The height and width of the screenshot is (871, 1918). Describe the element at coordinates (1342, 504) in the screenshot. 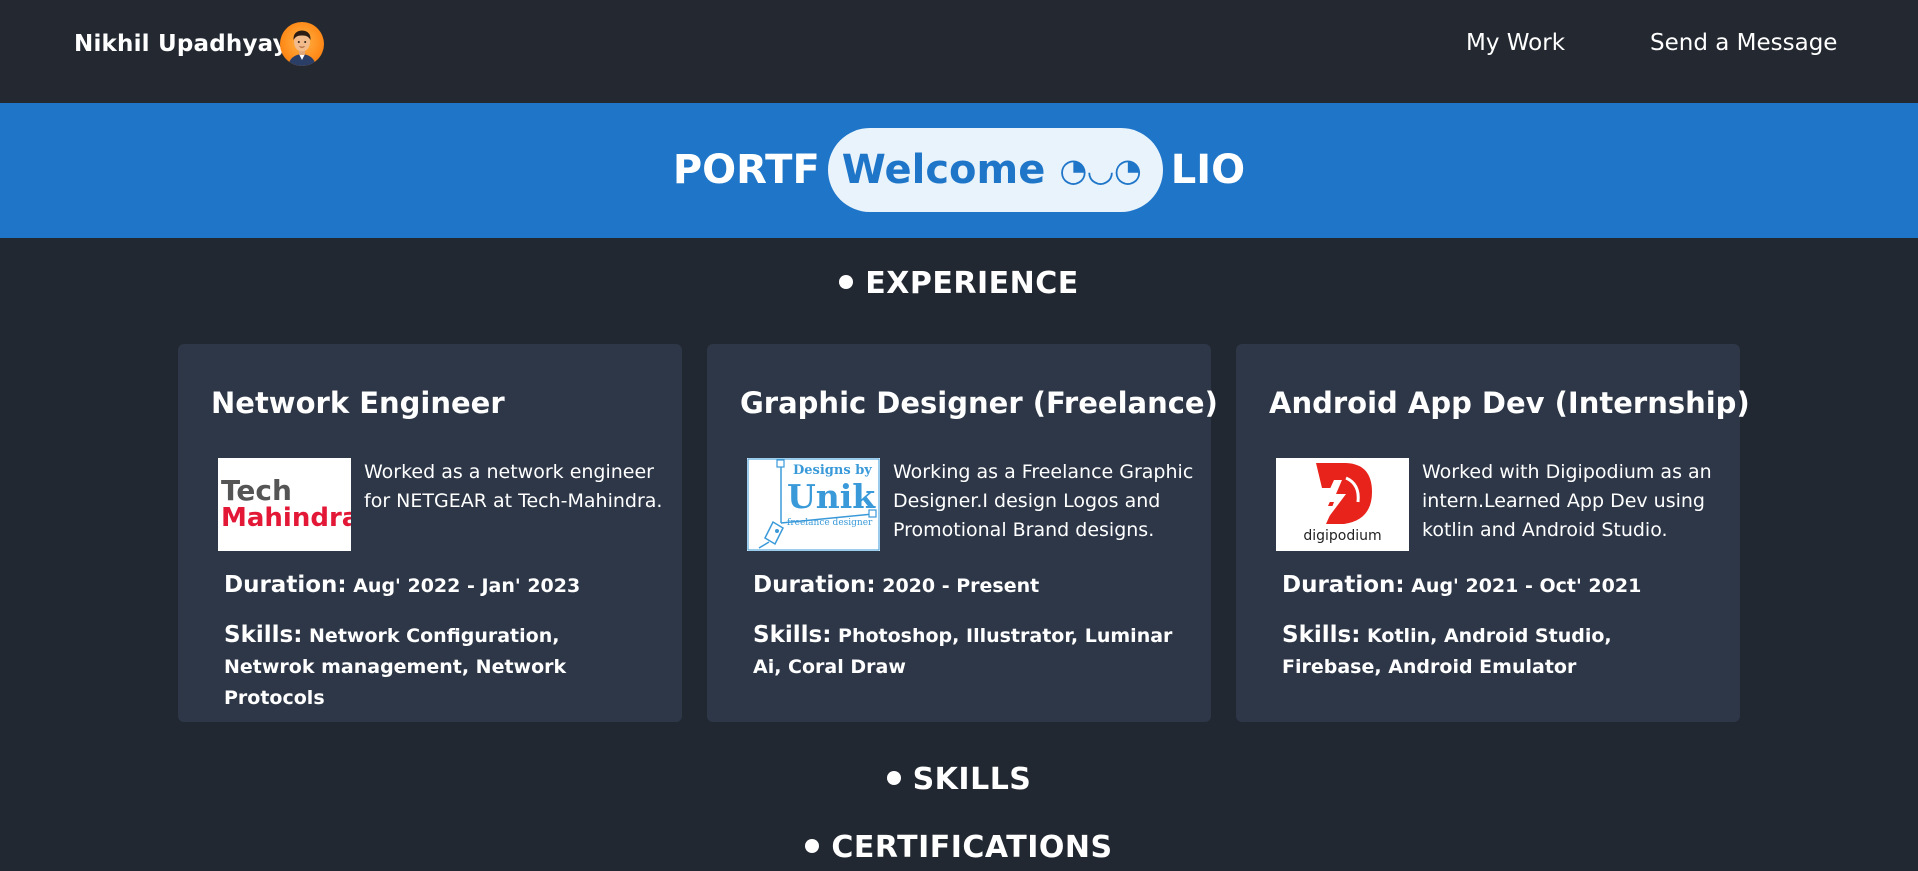

I see `digipodium-logo: digipodium` at that location.